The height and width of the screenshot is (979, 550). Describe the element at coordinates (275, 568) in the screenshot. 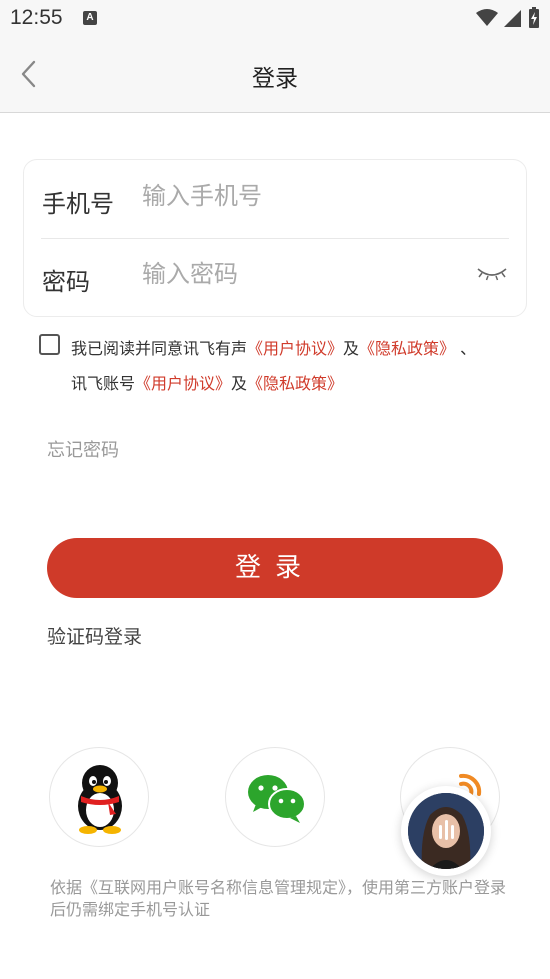

I see `login-button: 登录` at that location.